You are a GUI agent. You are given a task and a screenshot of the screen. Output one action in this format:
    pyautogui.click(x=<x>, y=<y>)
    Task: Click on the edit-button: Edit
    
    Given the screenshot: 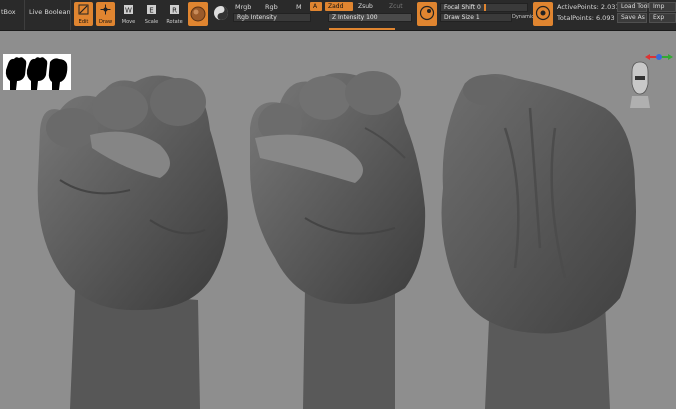 What is the action you would take?
    pyautogui.click(x=83, y=14)
    